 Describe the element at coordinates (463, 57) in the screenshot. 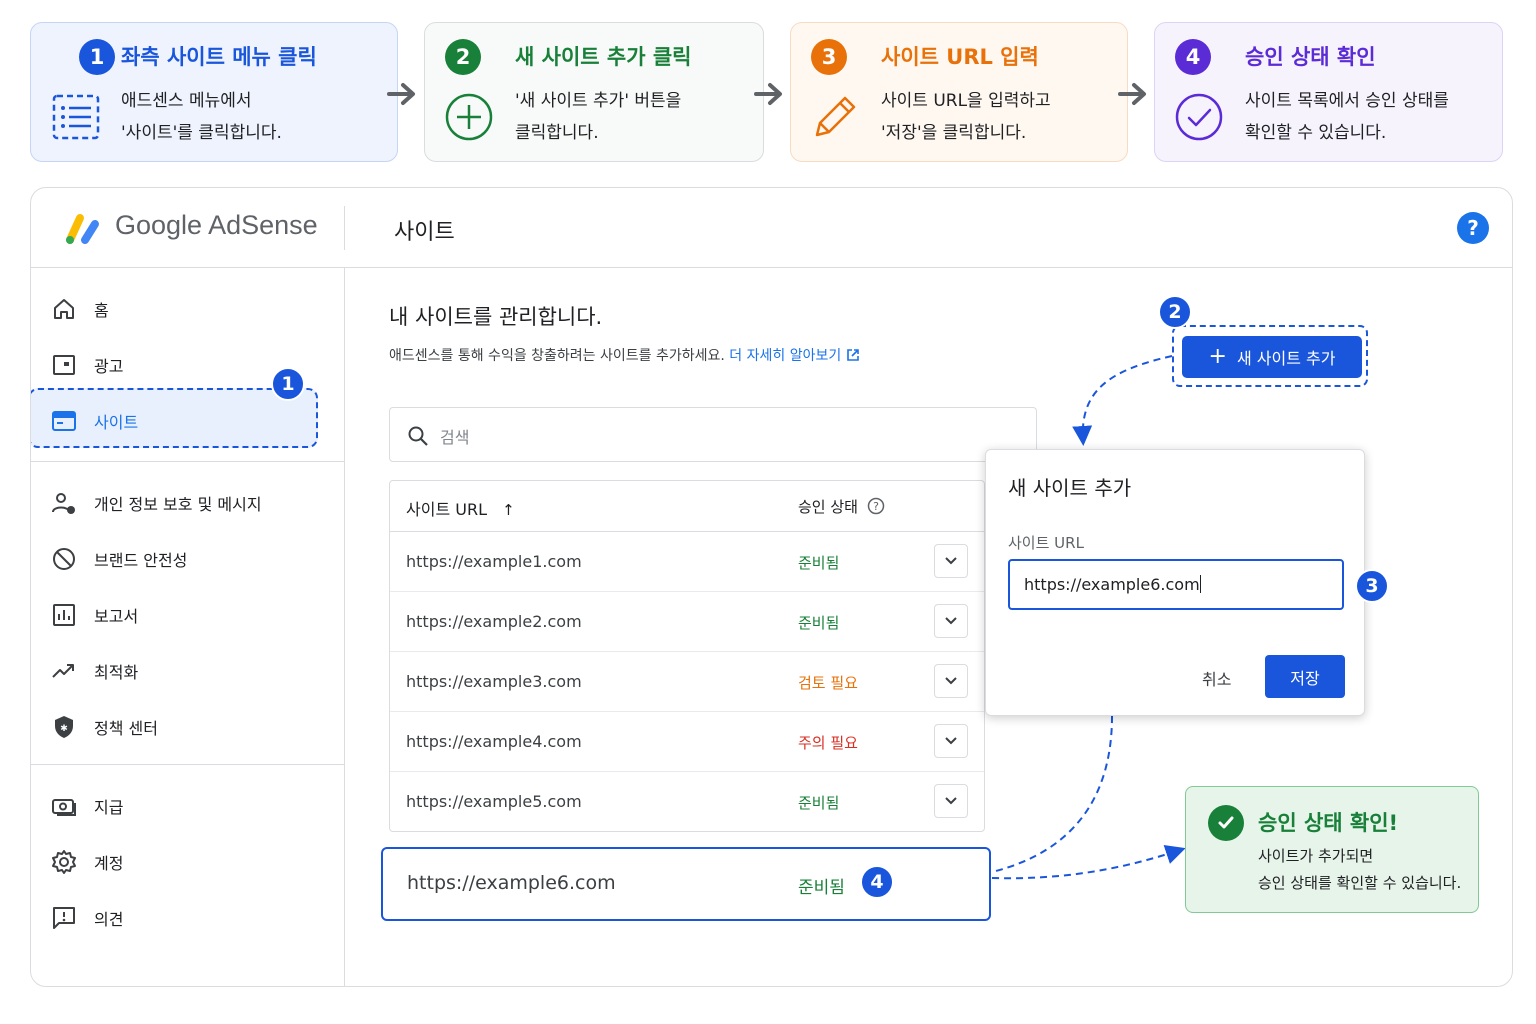

I see `step-number-badge: 2` at that location.